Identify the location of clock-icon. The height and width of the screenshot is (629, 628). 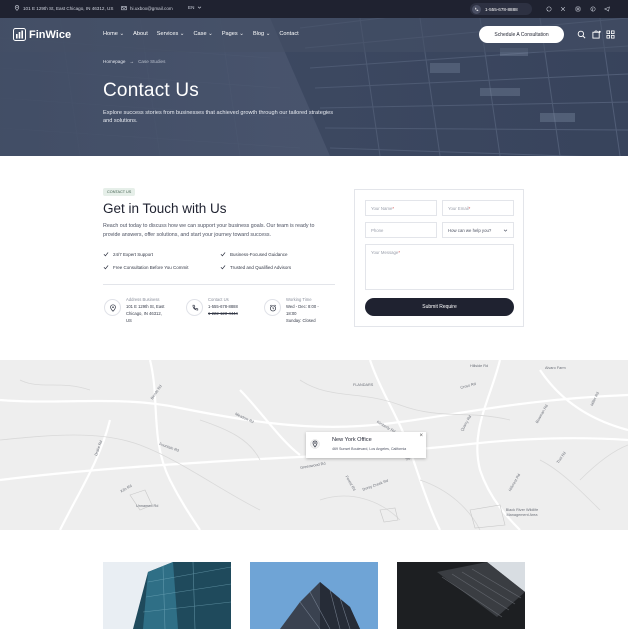
(272, 307).